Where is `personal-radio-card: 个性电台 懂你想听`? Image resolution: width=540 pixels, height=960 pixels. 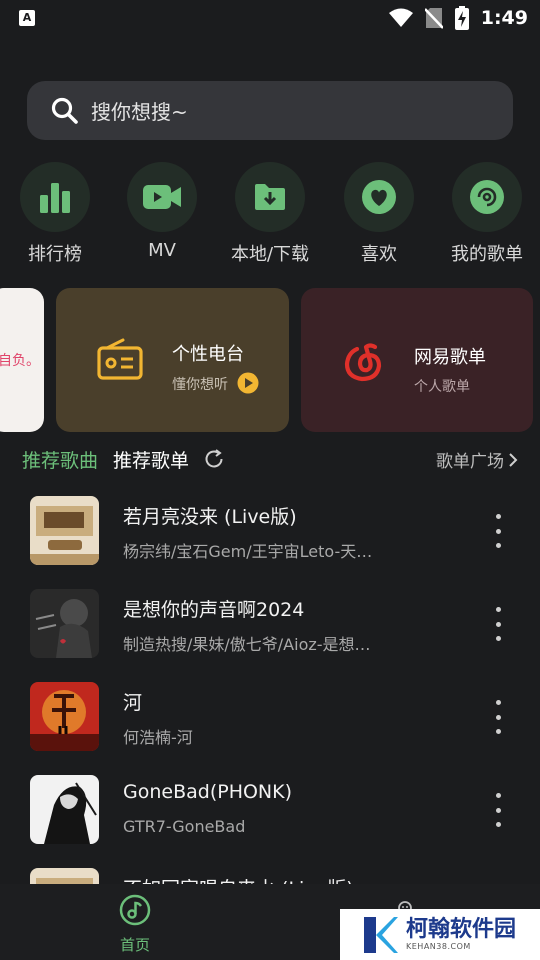
personal-radio-card: 个性电台 懂你想听 is located at coordinates (172, 360).